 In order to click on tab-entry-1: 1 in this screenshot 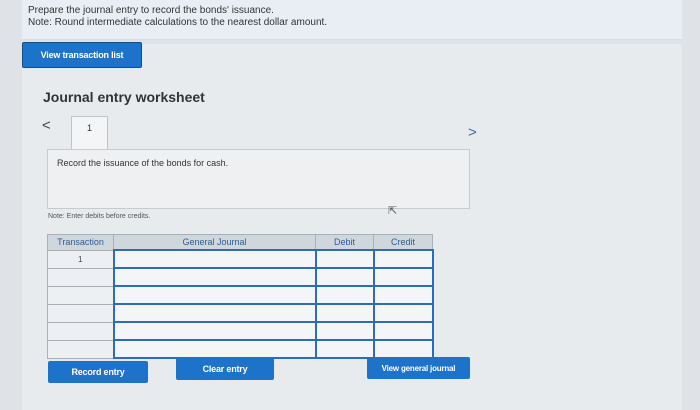, I will do `click(89, 133)`.